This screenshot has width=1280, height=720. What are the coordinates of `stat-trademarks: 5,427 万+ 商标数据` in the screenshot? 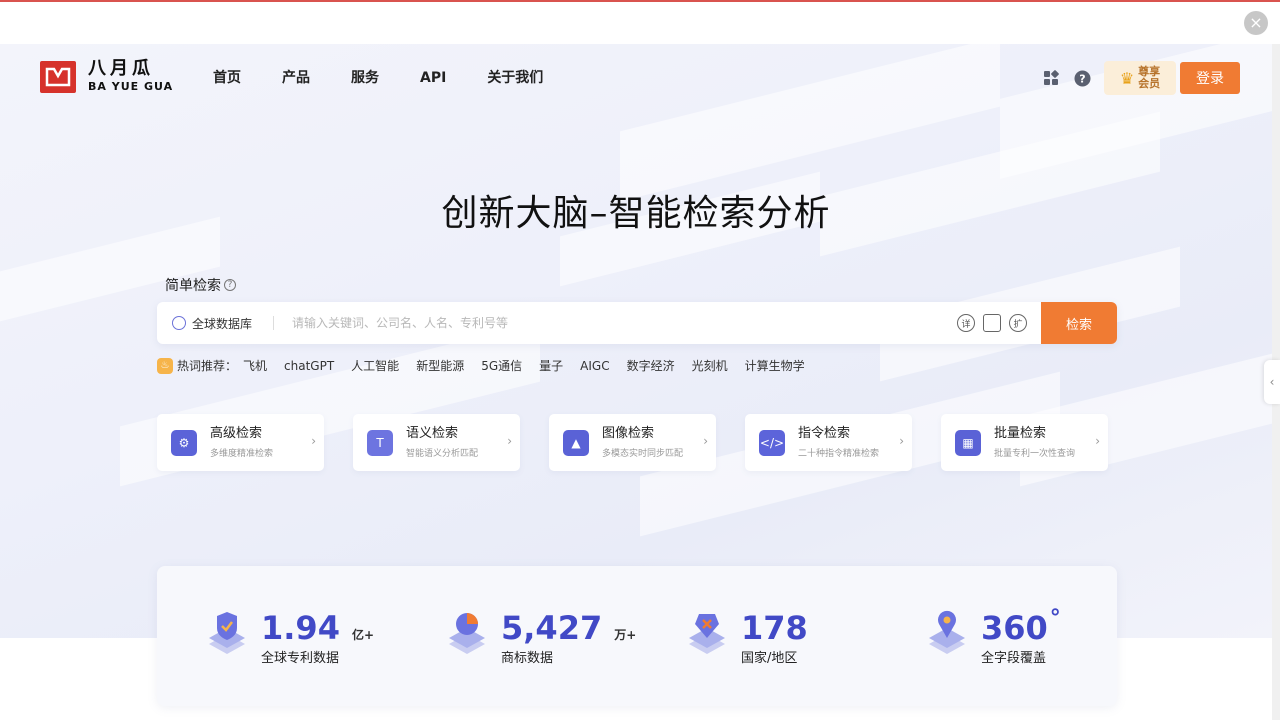 It's located at (540, 638).